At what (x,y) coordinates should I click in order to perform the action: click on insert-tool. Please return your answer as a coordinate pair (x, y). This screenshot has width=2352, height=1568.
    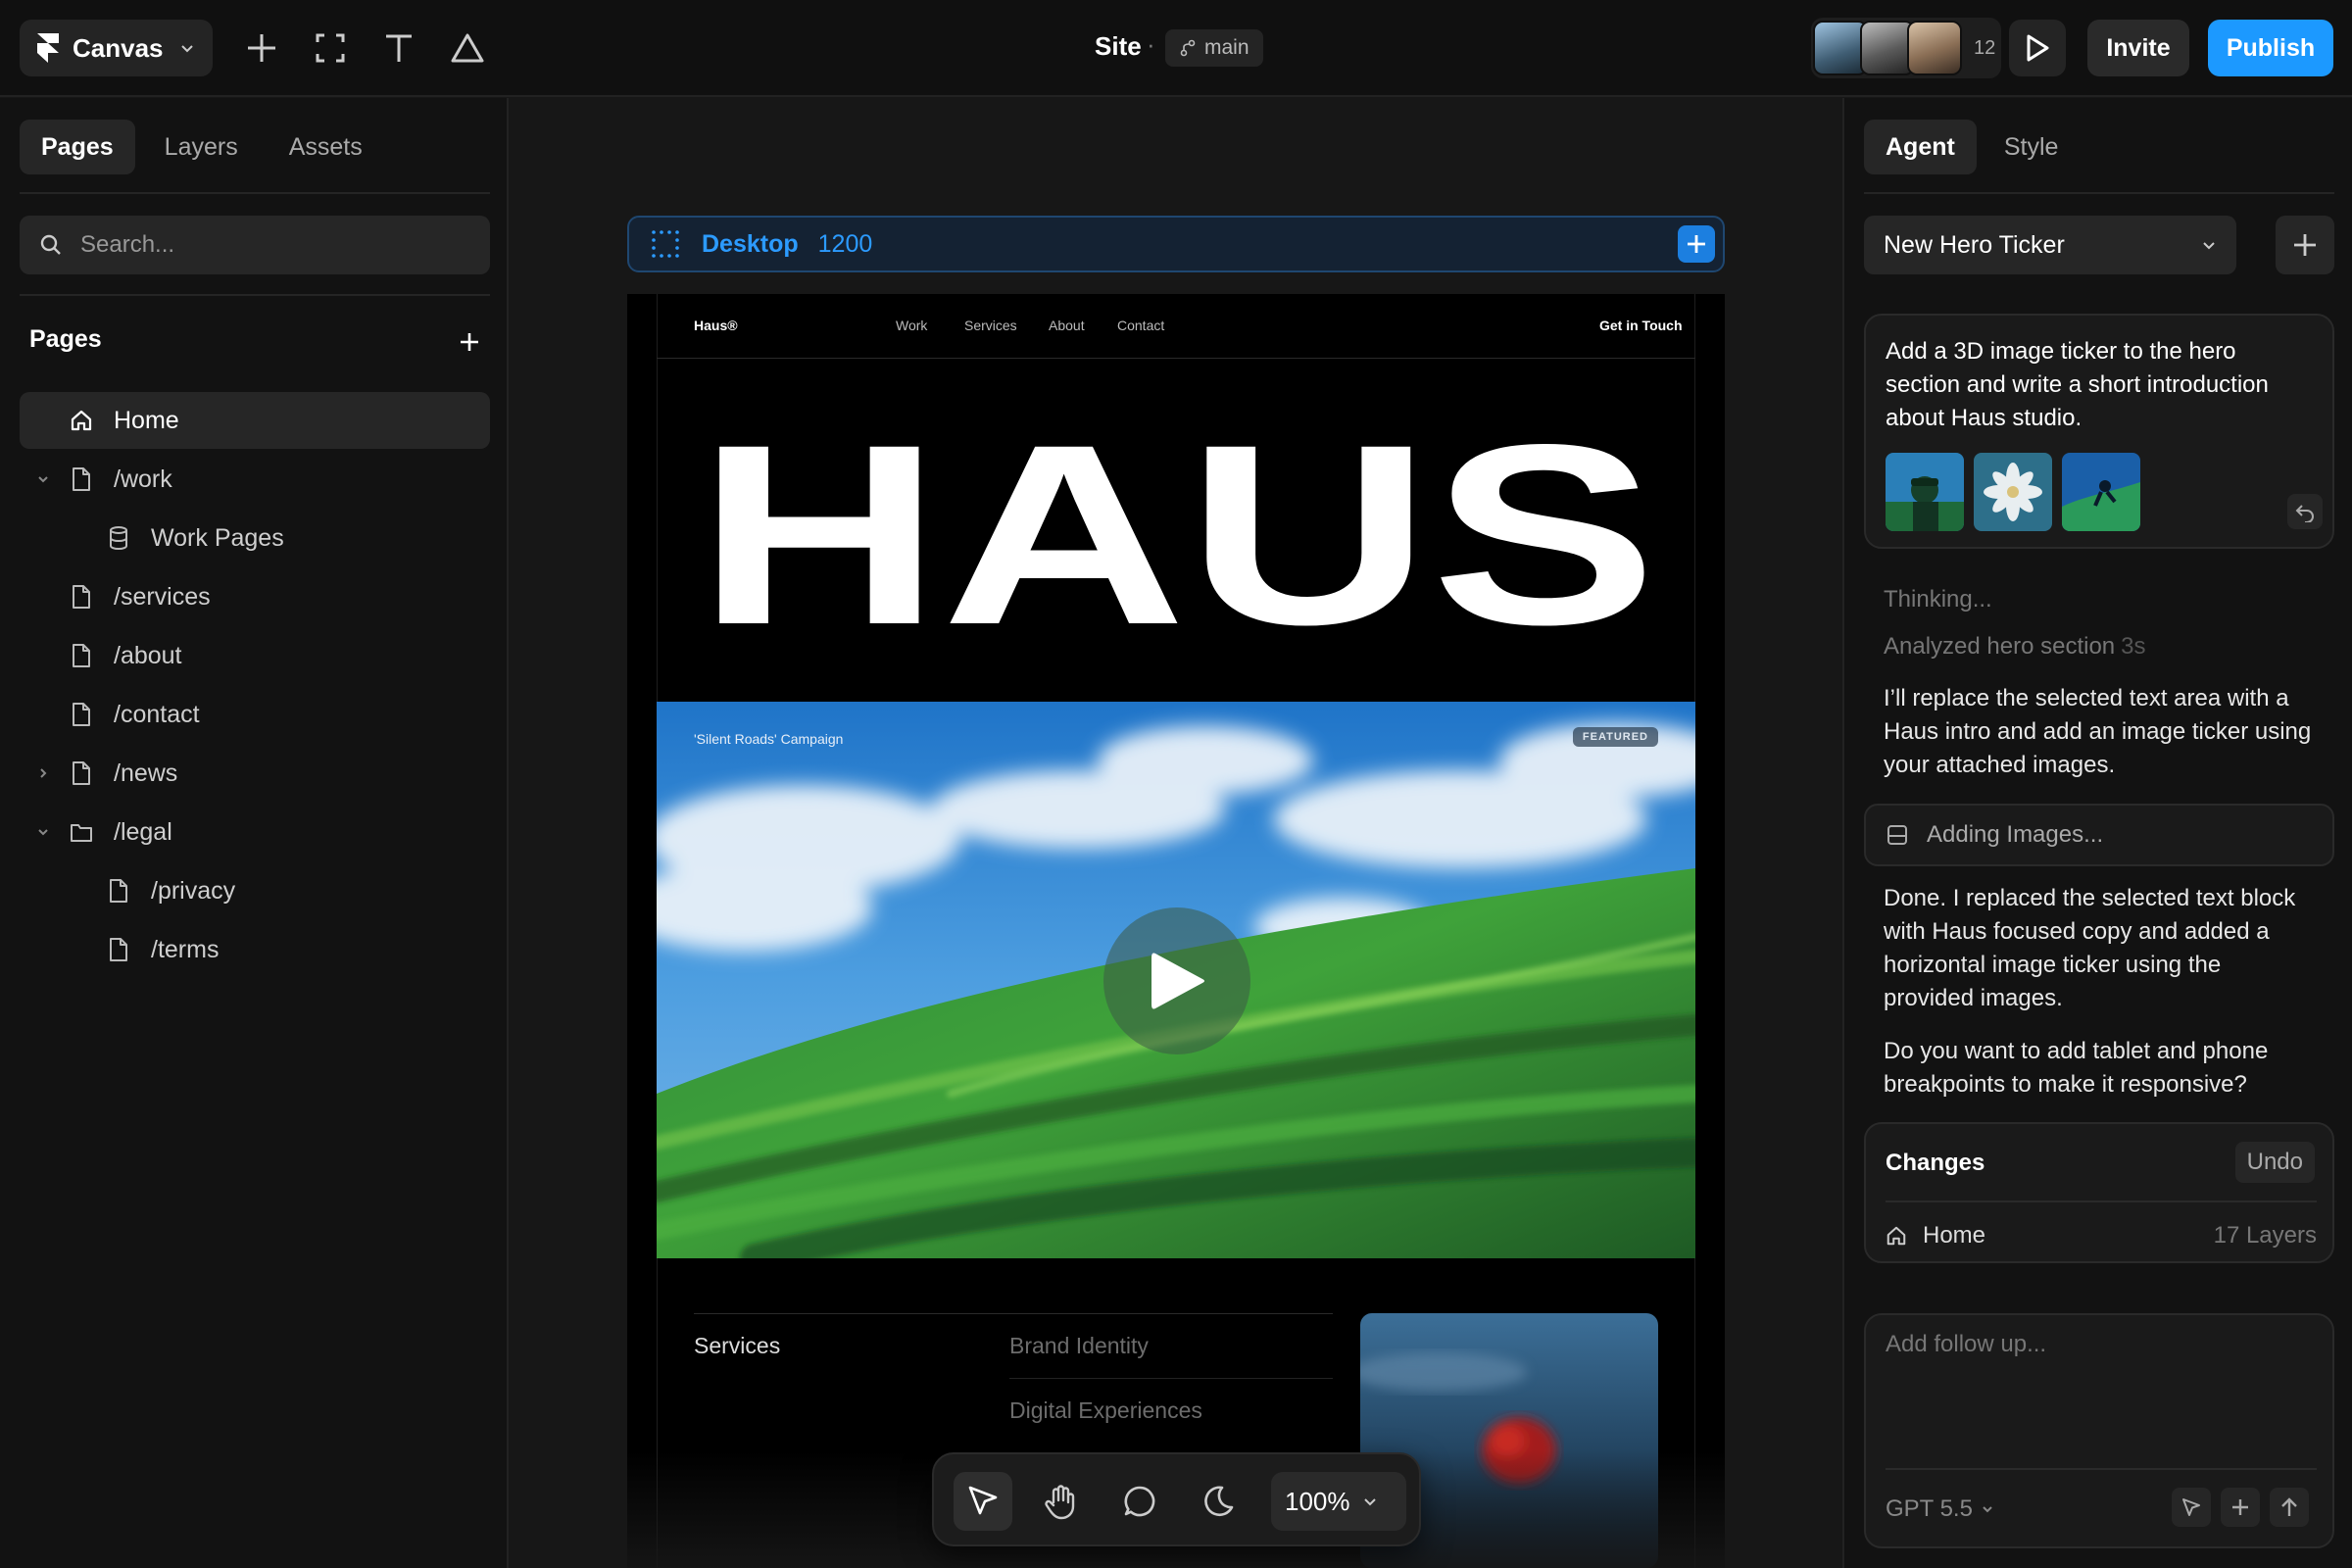
    Looking at the image, I should click on (261, 48).